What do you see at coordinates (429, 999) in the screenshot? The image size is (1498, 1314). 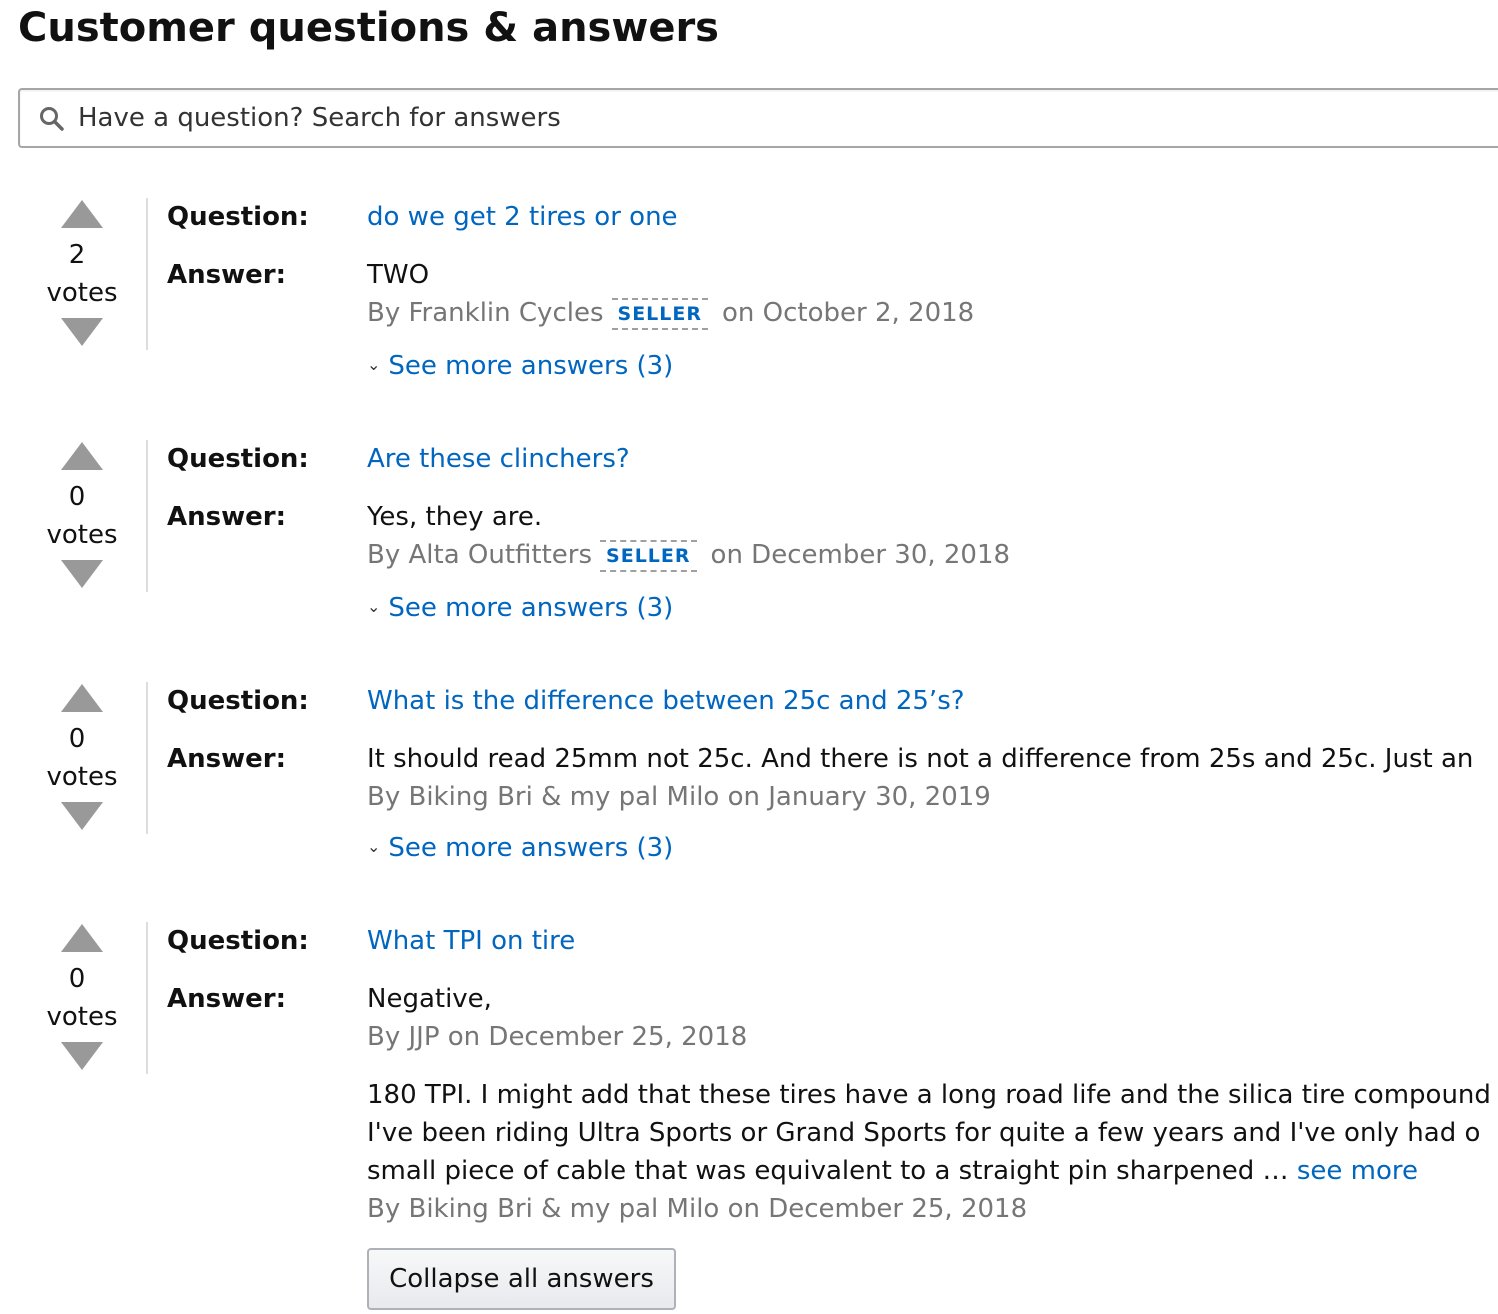 I see `answer-text: Negative,` at bounding box center [429, 999].